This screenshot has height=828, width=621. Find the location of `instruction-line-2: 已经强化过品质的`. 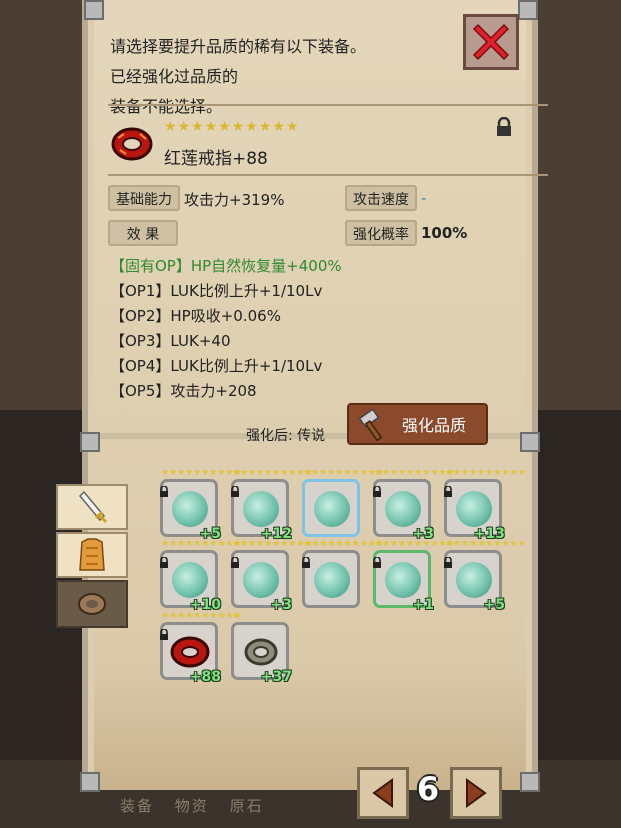

instruction-line-2: 已经强化过品质的 is located at coordinates (174, 76).